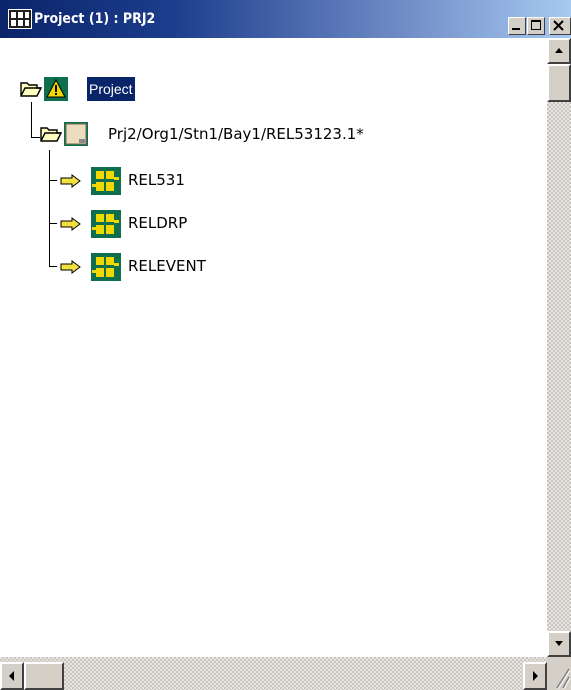 The height and width of the screenshot is (690, 571). I want to click on arrow-down-icon, so click(559, 643).